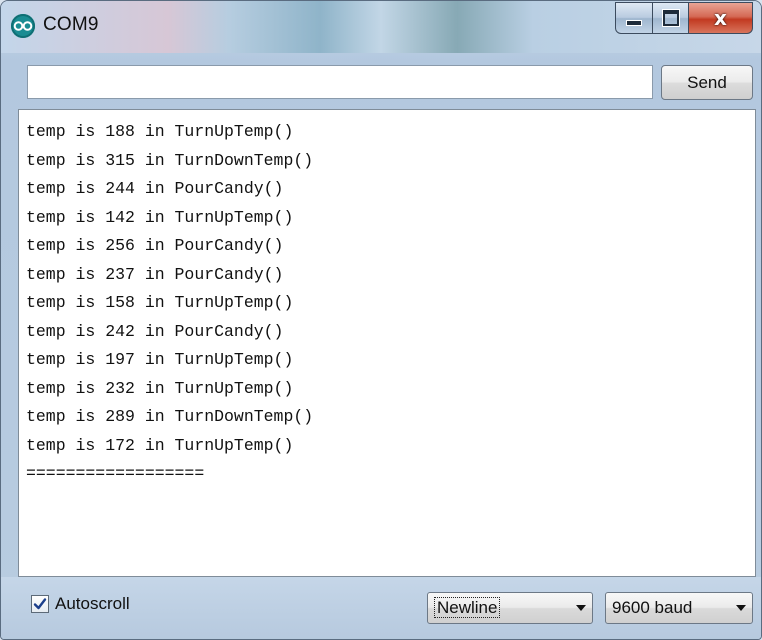  I want to click on send-button: Send, so click(707, 82).